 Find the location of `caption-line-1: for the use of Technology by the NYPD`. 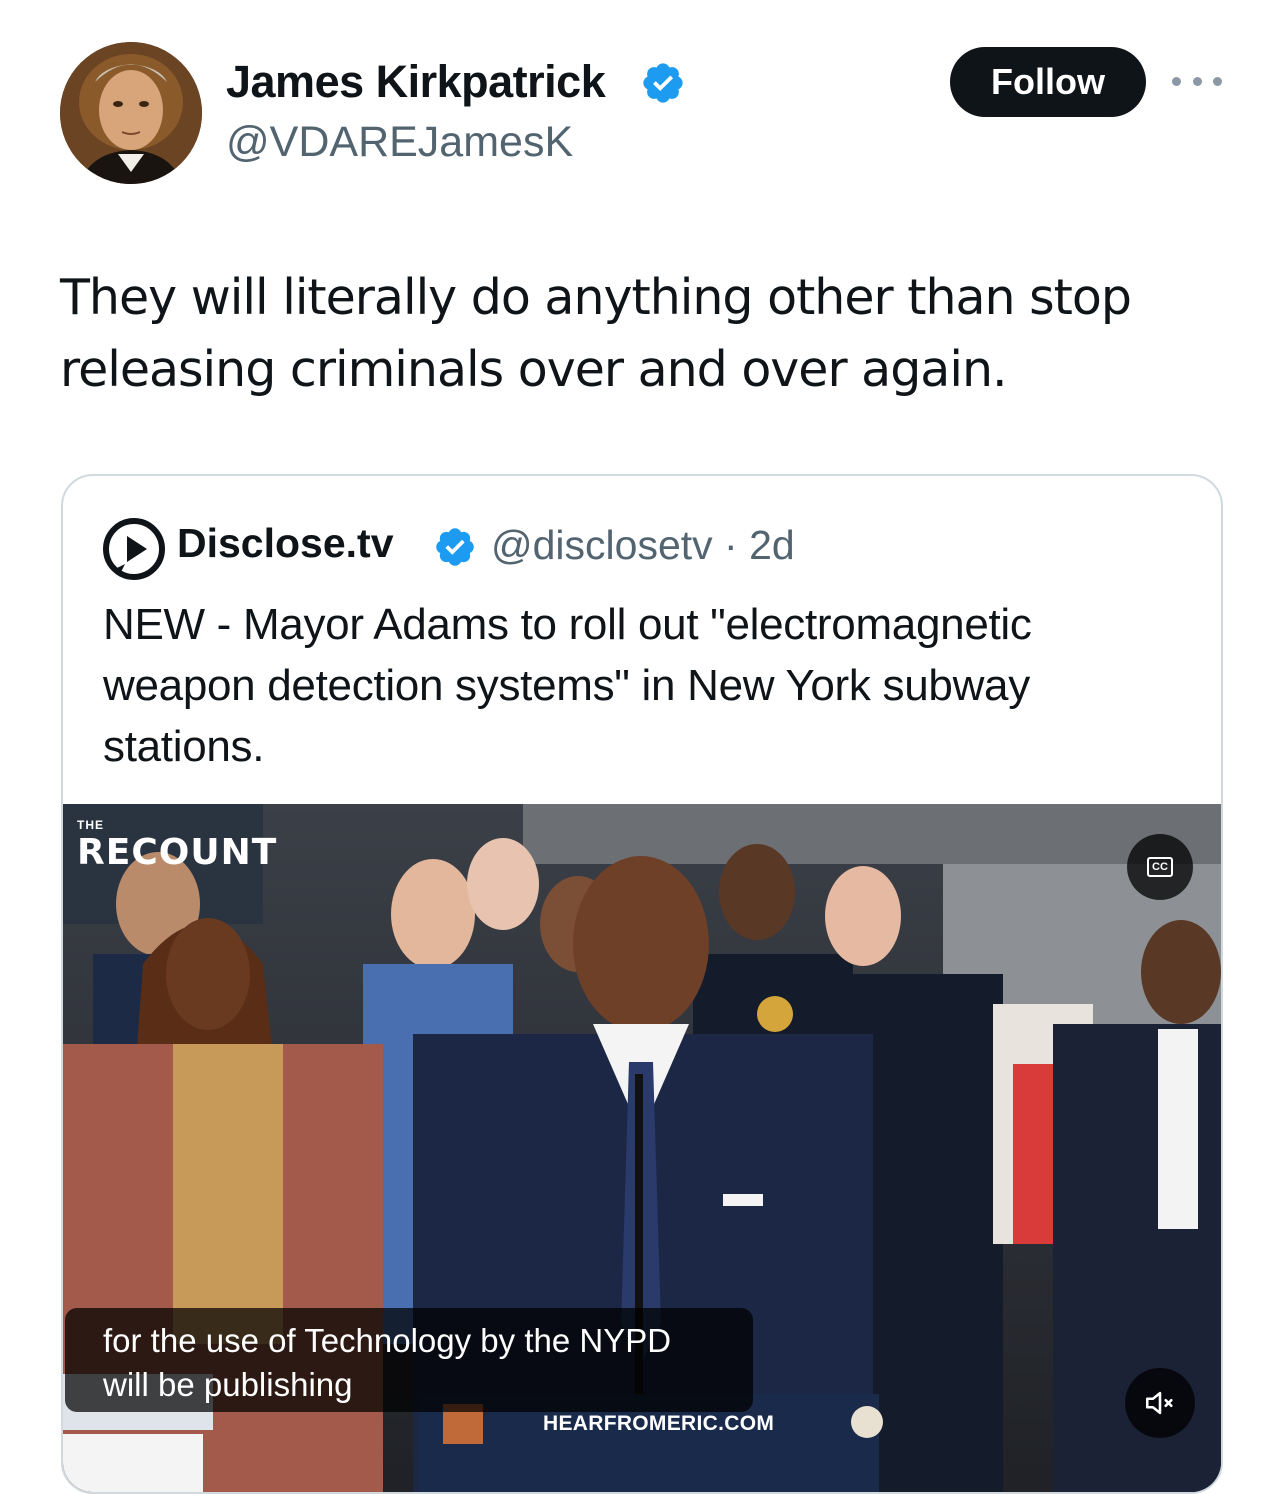

caption-line-1: for the use of Technology by the NYPD is located at coordinates (387, 1340).